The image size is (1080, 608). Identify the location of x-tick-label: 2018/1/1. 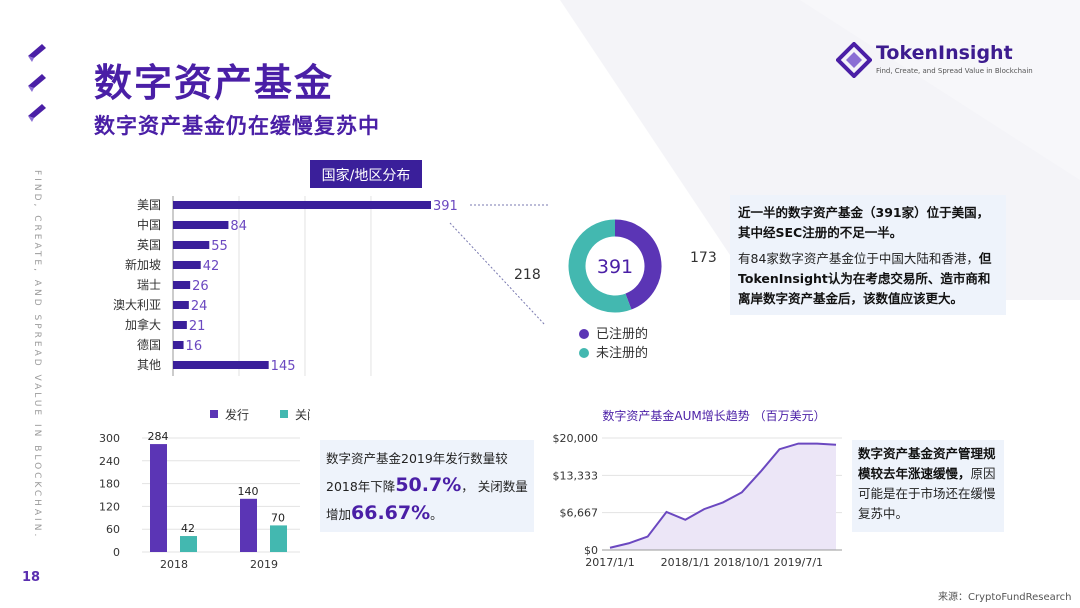
(685, 562).